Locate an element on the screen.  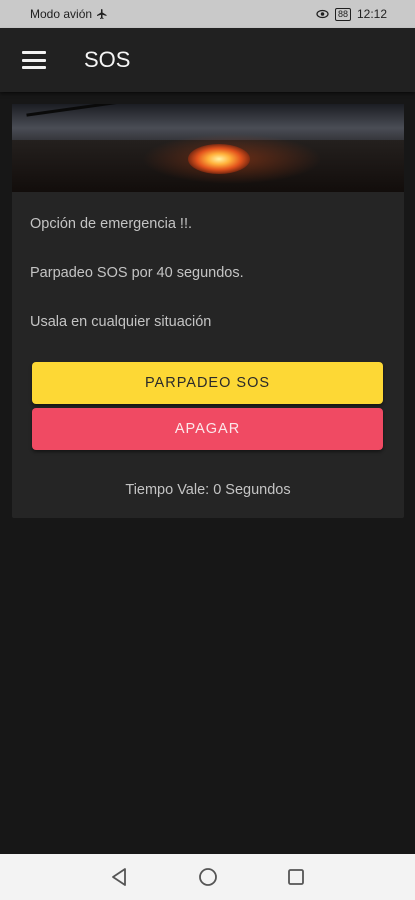
turn-off-button: APAGAR is located at coordinates (207, 429).